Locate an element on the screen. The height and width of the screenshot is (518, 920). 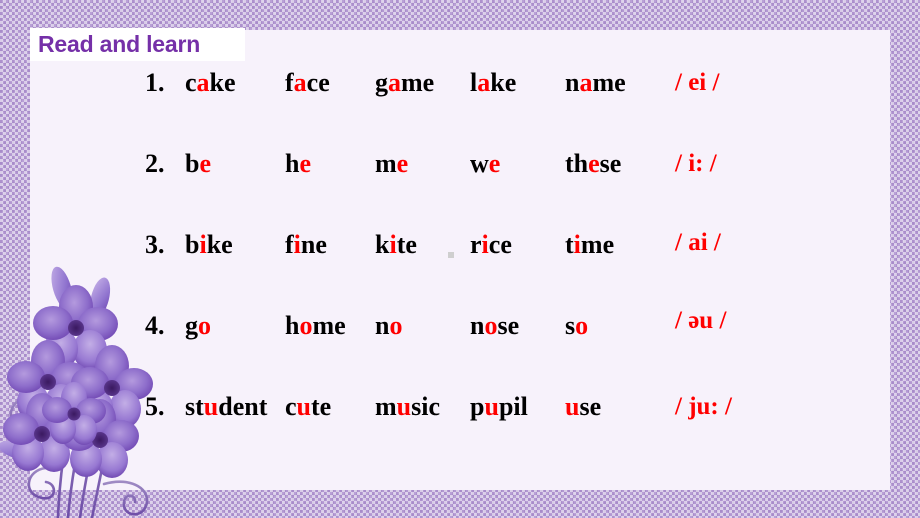
vocab-word: name is located at coordinates (595, 83).